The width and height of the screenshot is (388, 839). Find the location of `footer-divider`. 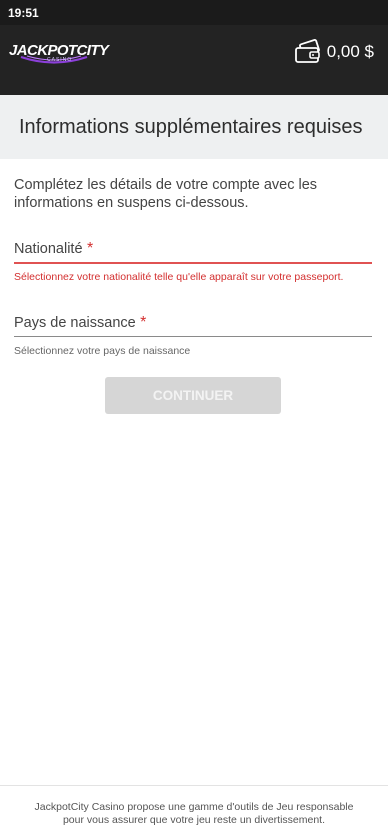

footer-divider is located at coordinates (194, 785).